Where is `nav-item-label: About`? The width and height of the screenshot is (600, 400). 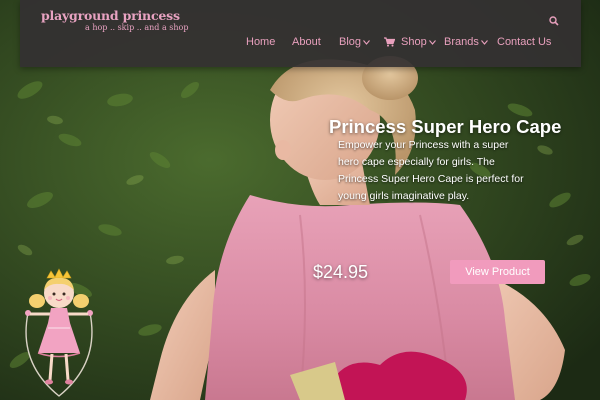 nav-item-label: About is located at coordinates (306, 42).